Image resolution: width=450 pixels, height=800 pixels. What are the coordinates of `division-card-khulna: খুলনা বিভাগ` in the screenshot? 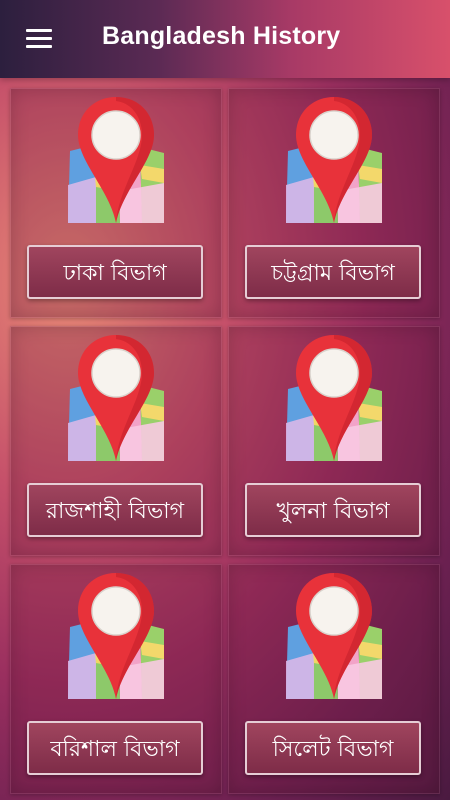 It's located at (334, 441).